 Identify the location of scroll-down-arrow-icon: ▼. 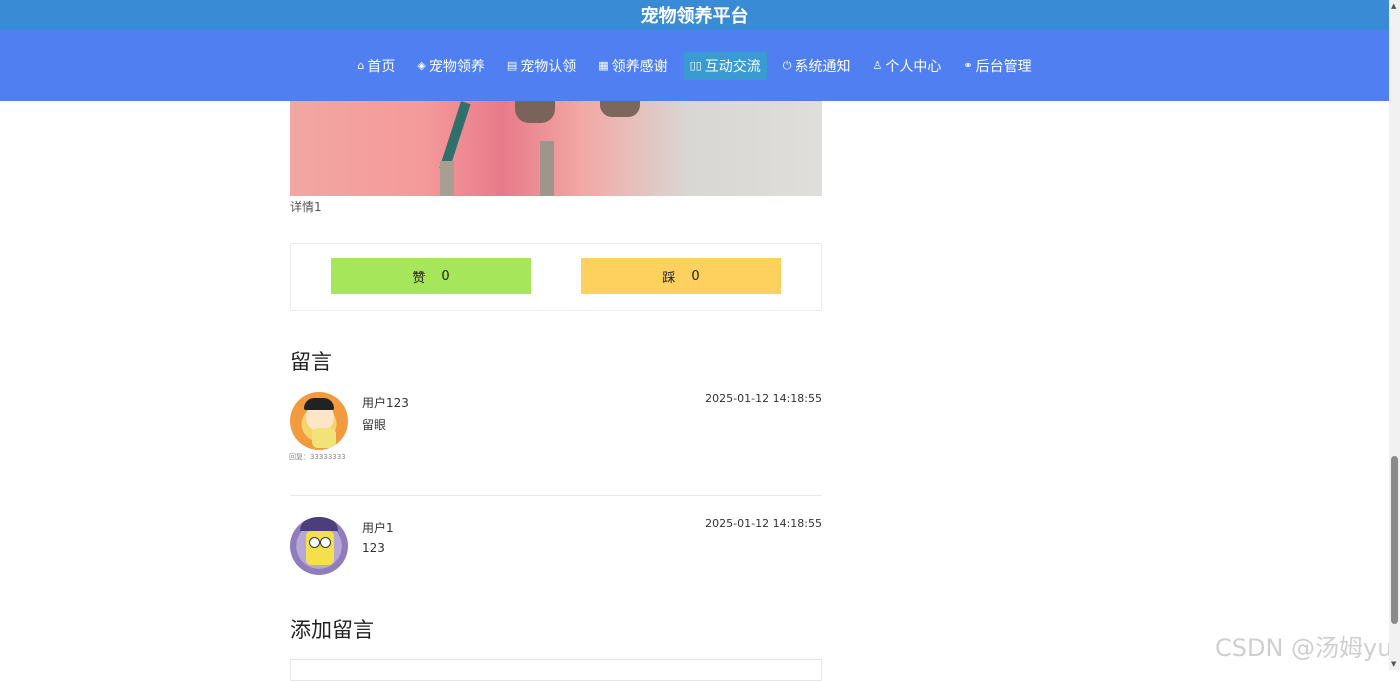
(1393, 664).